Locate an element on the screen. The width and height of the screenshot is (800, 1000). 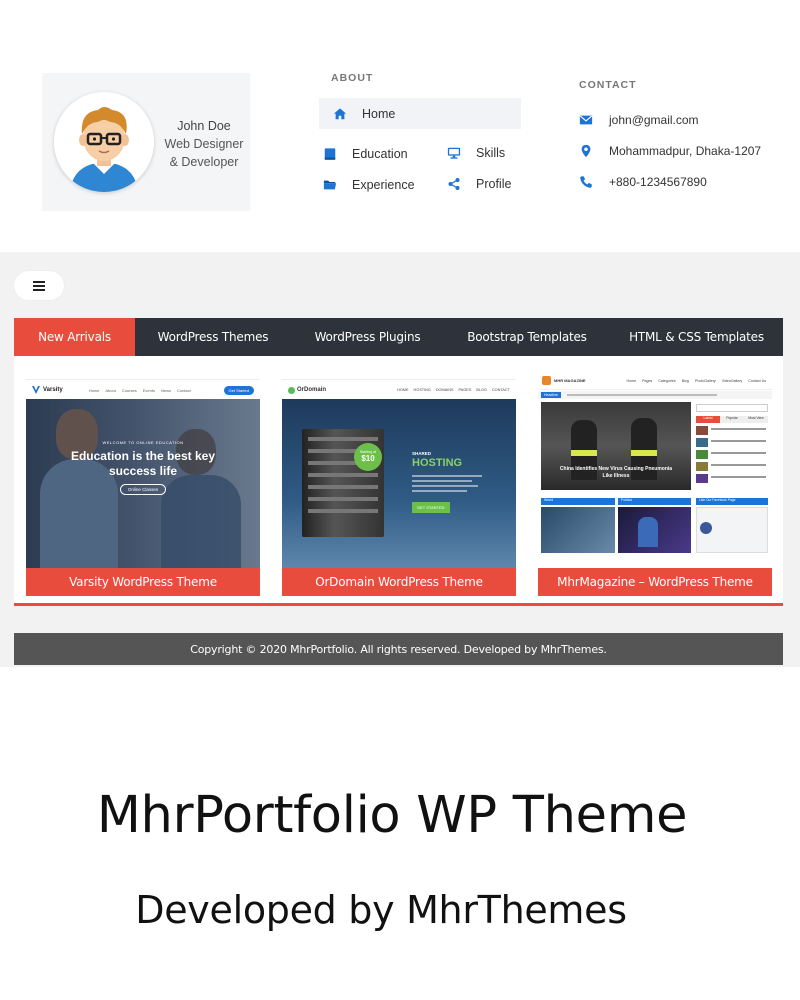
nav-item-experience-label: Experience is located at coordinates (383, 185).